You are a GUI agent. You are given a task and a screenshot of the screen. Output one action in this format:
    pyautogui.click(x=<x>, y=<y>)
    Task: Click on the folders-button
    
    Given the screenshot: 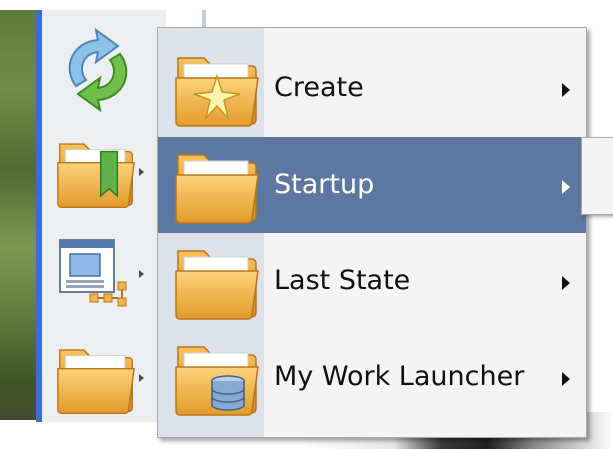 What is the action you would take?
    pyautogui.click(x=101, y=378)
    